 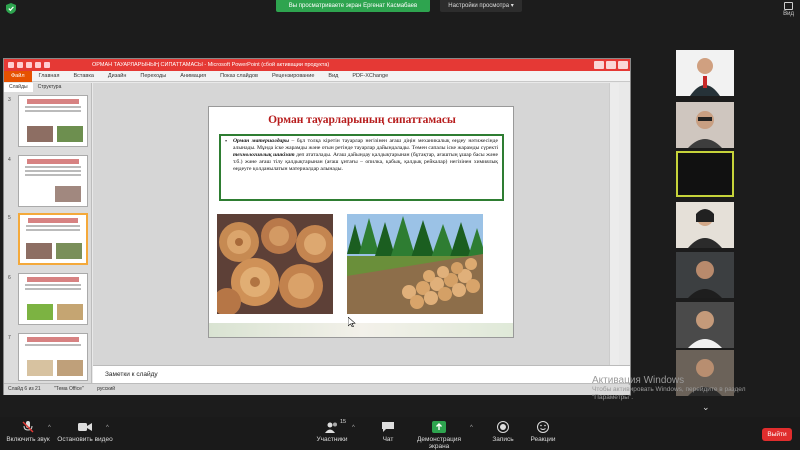 I want to click on slideshow-icon, so click(x=47, y=65).